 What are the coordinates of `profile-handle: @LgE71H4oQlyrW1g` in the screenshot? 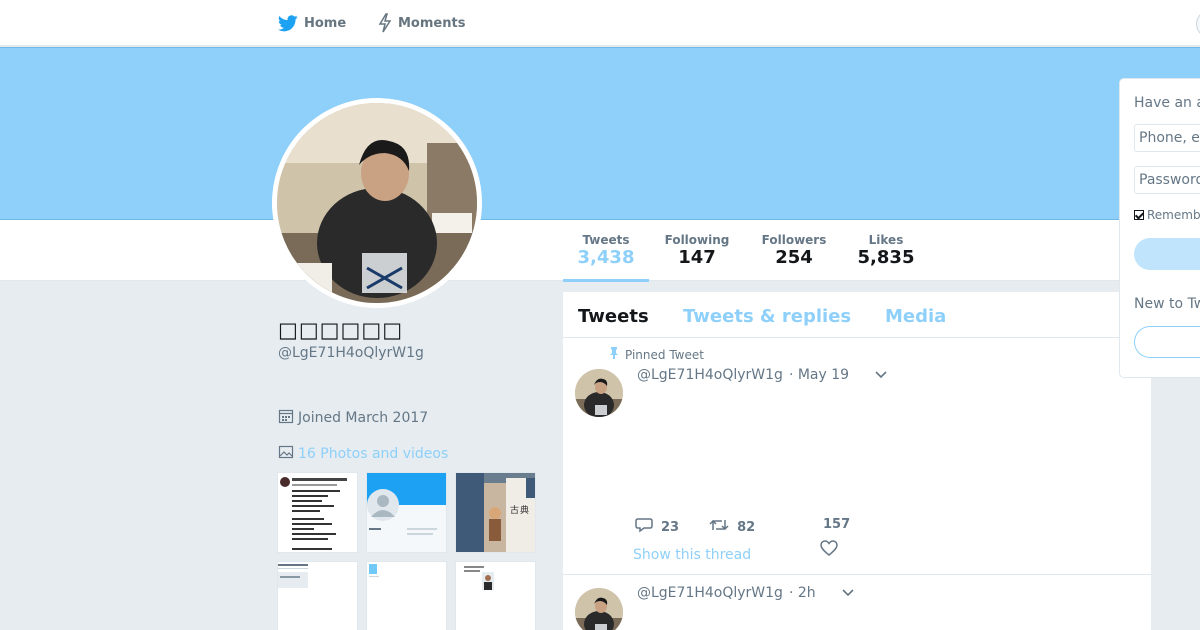 It's located at (351, 353).